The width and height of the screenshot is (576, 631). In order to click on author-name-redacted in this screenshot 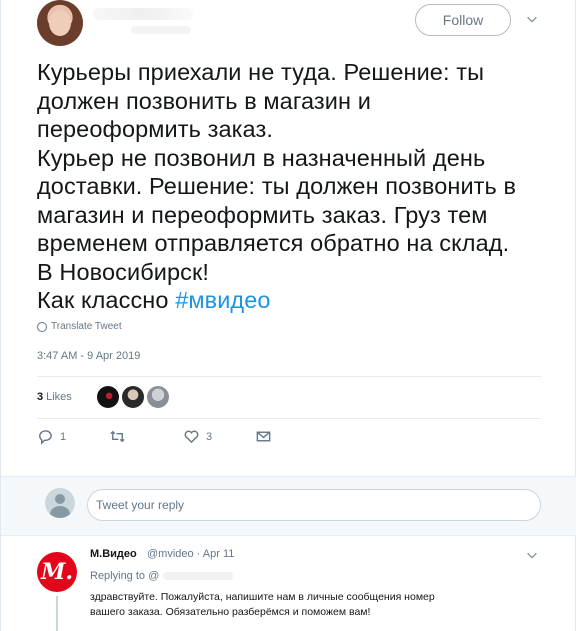, I will do `click(143, 14)`.